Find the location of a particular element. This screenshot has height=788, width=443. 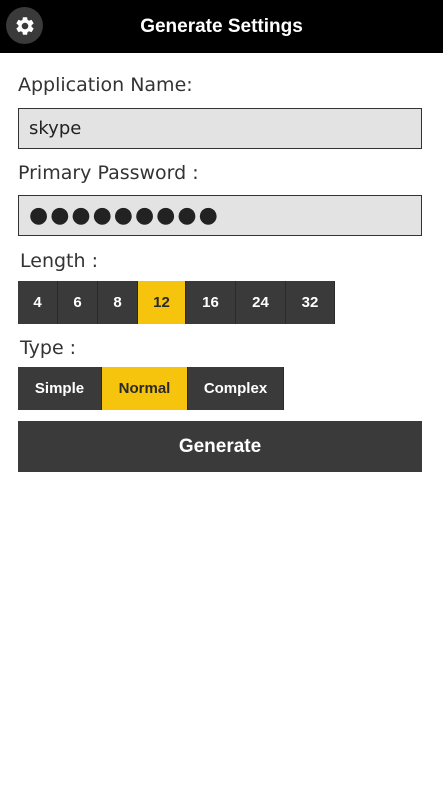

type-label: Type : is located at coordinates (48, 348).